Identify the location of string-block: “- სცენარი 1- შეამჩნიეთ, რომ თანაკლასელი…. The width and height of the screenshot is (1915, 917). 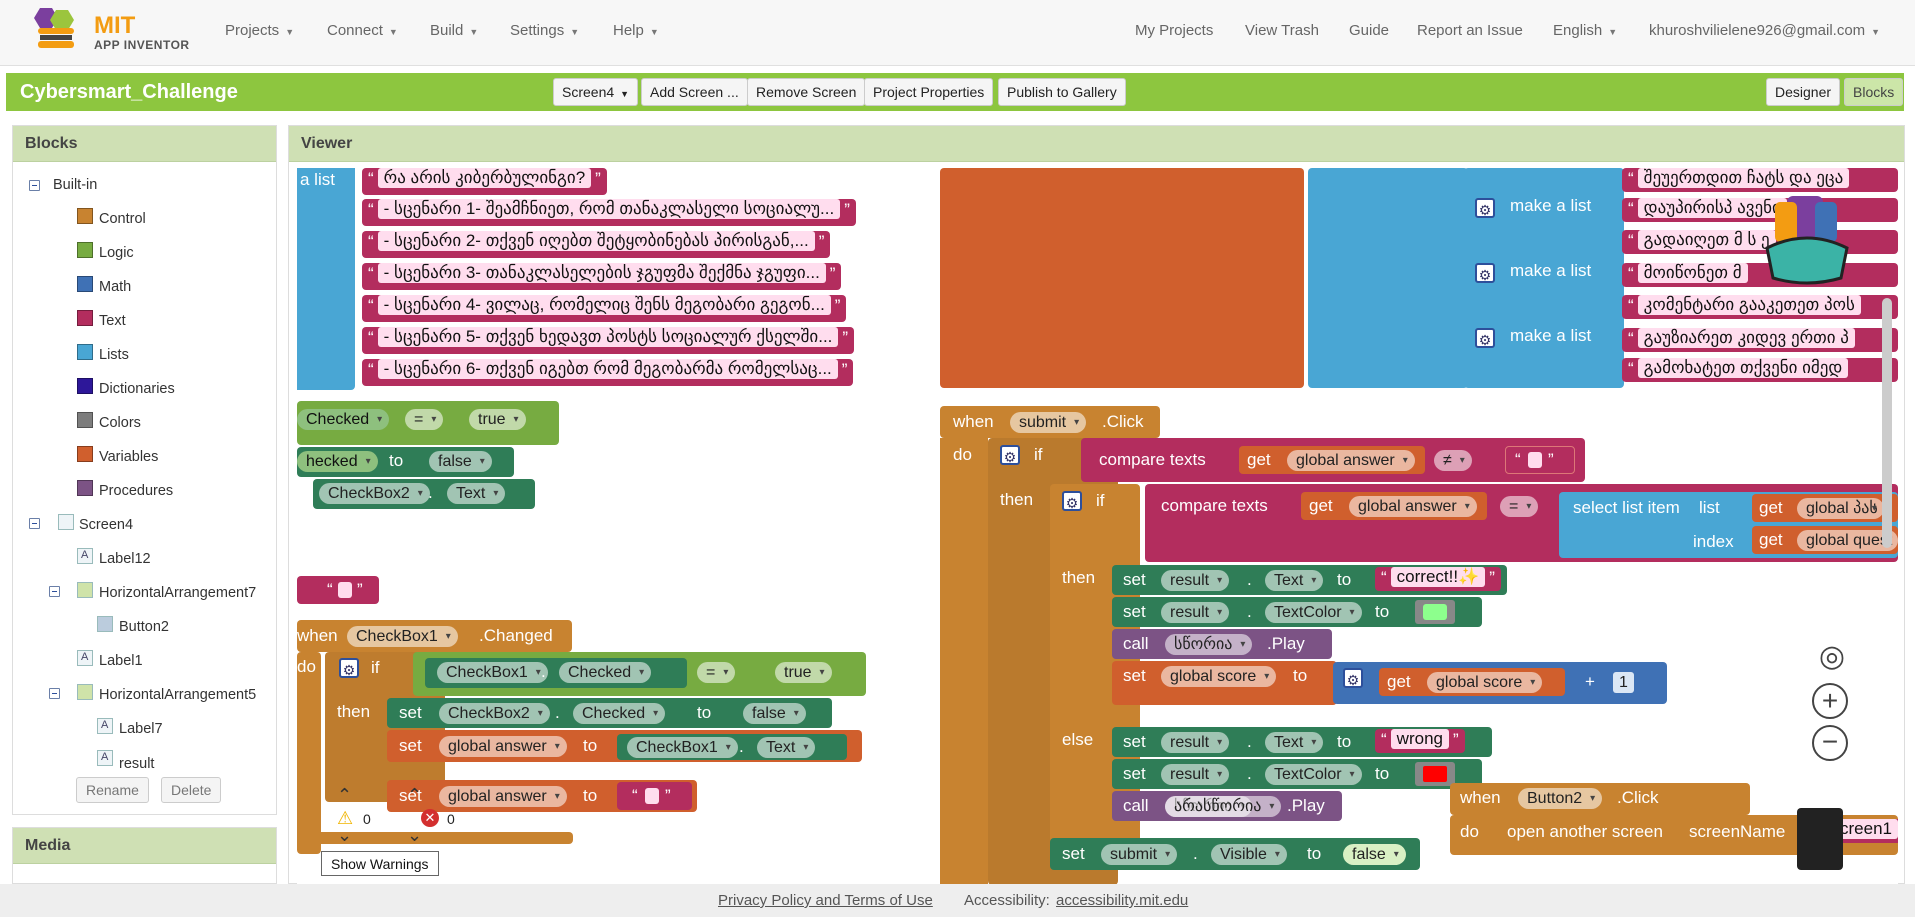
(609, 212).